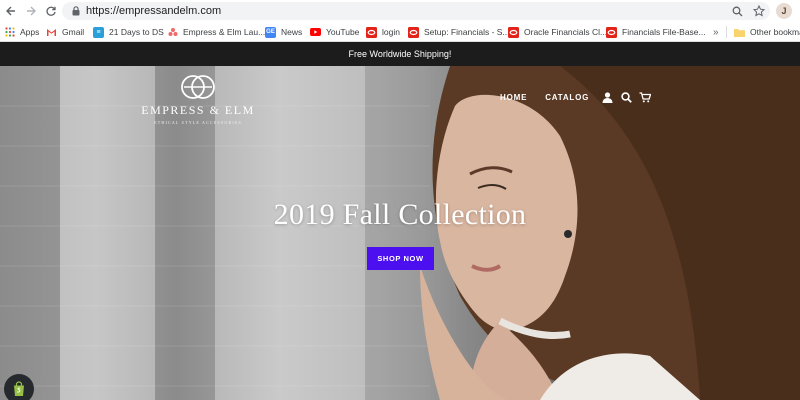 This screenshot has height=400, width=800. Describe the element at coordinates (73, 32) in the screenshot. I see `bookmark-label: Gmail` at that location.